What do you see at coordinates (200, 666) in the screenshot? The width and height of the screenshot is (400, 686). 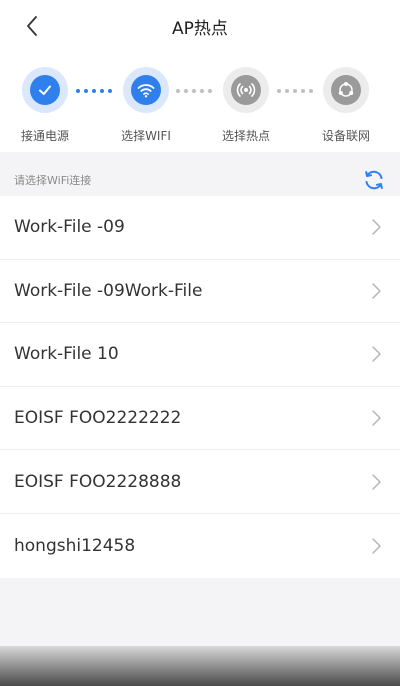 I see `bottom-shade` at bounding box center [200, 666].